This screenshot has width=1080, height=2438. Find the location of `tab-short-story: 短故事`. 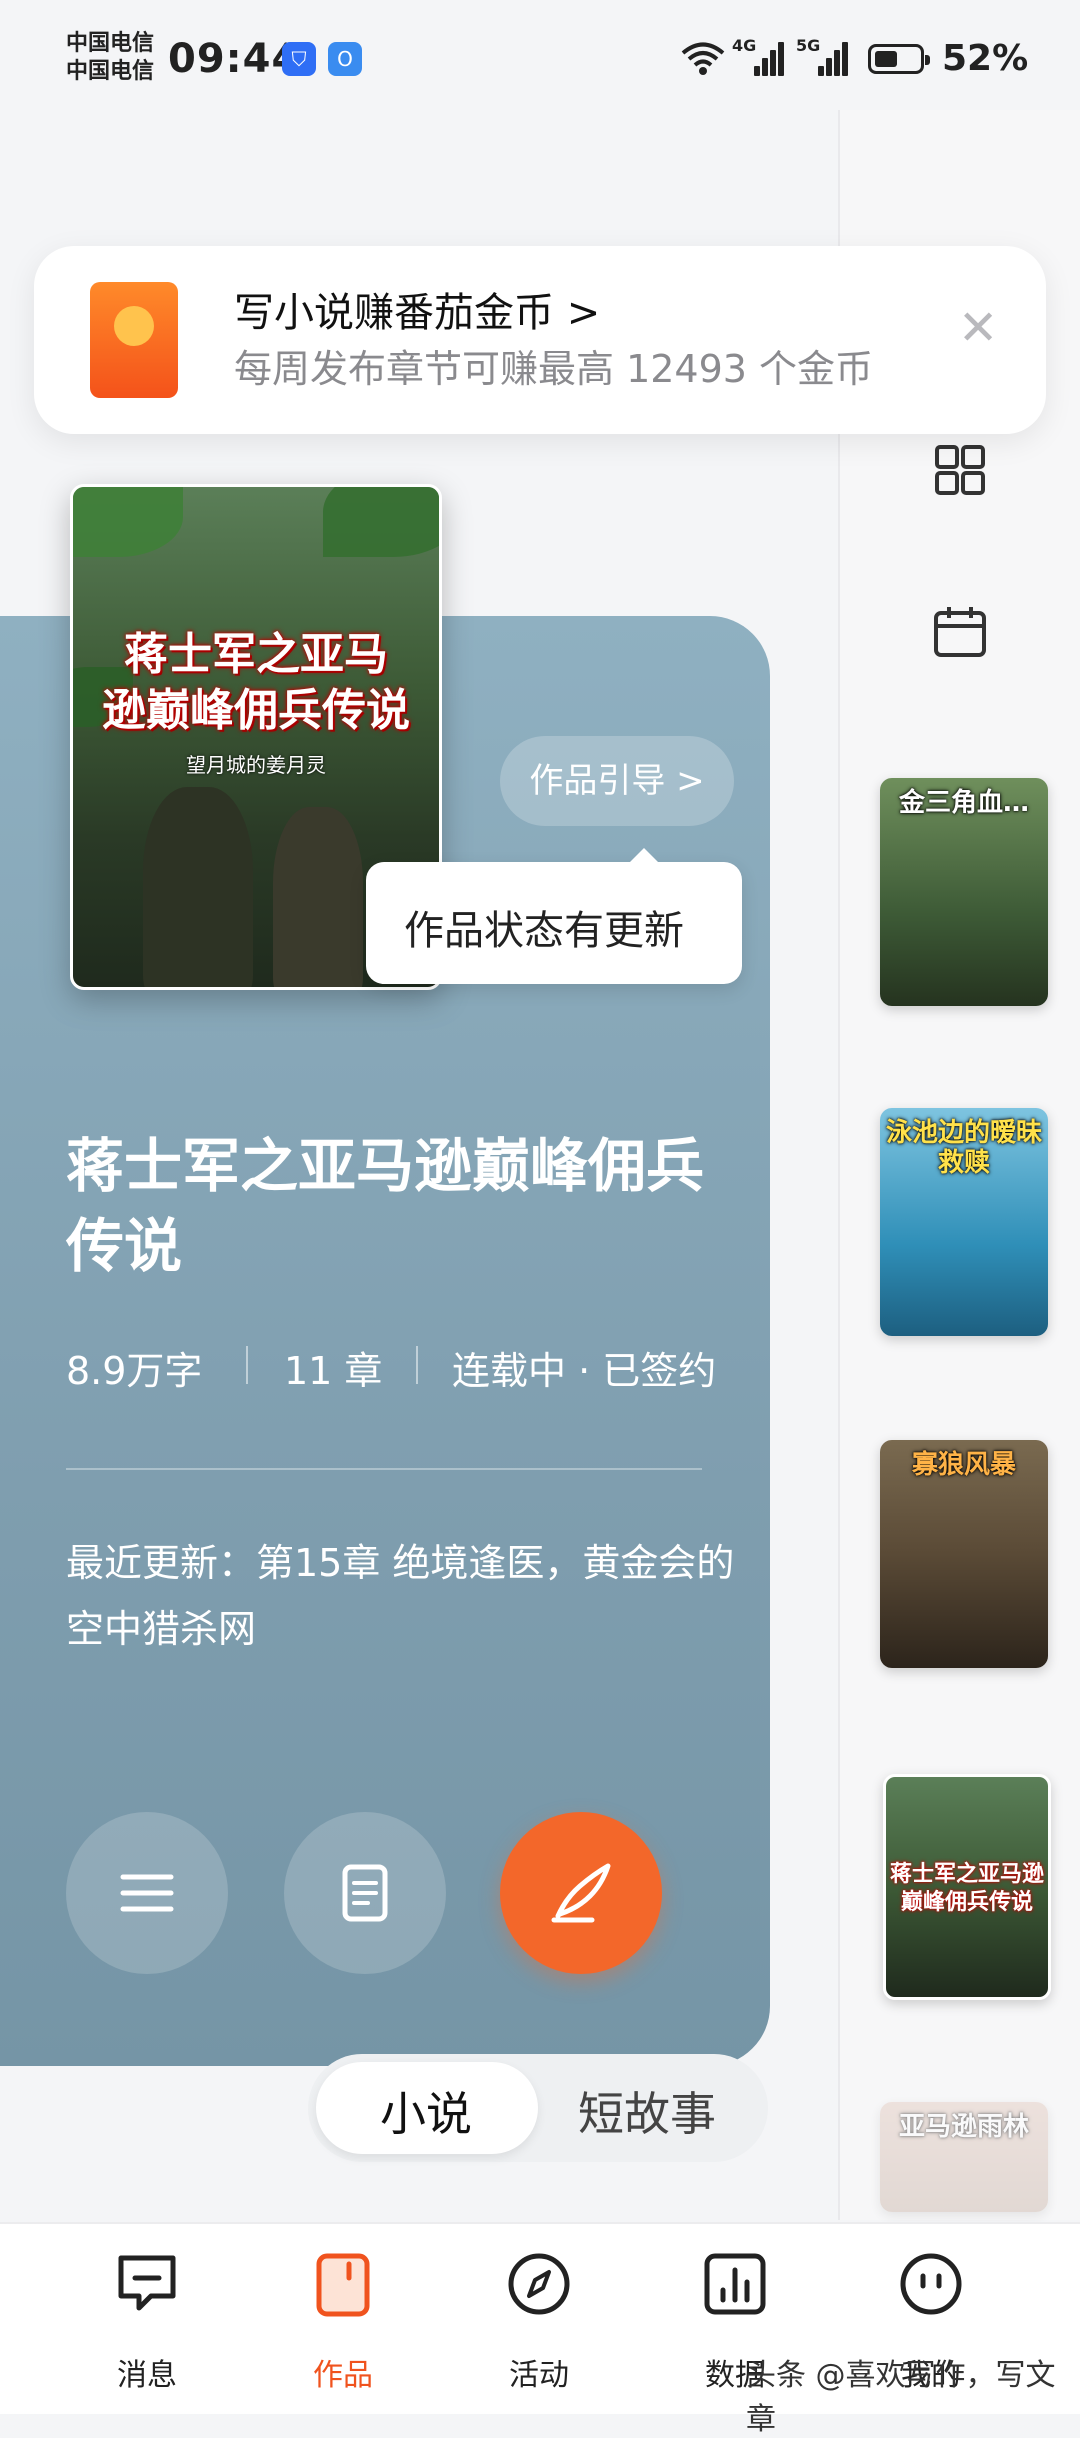

tab-short-story: 短故事 is located at coordinates (647, 2111).